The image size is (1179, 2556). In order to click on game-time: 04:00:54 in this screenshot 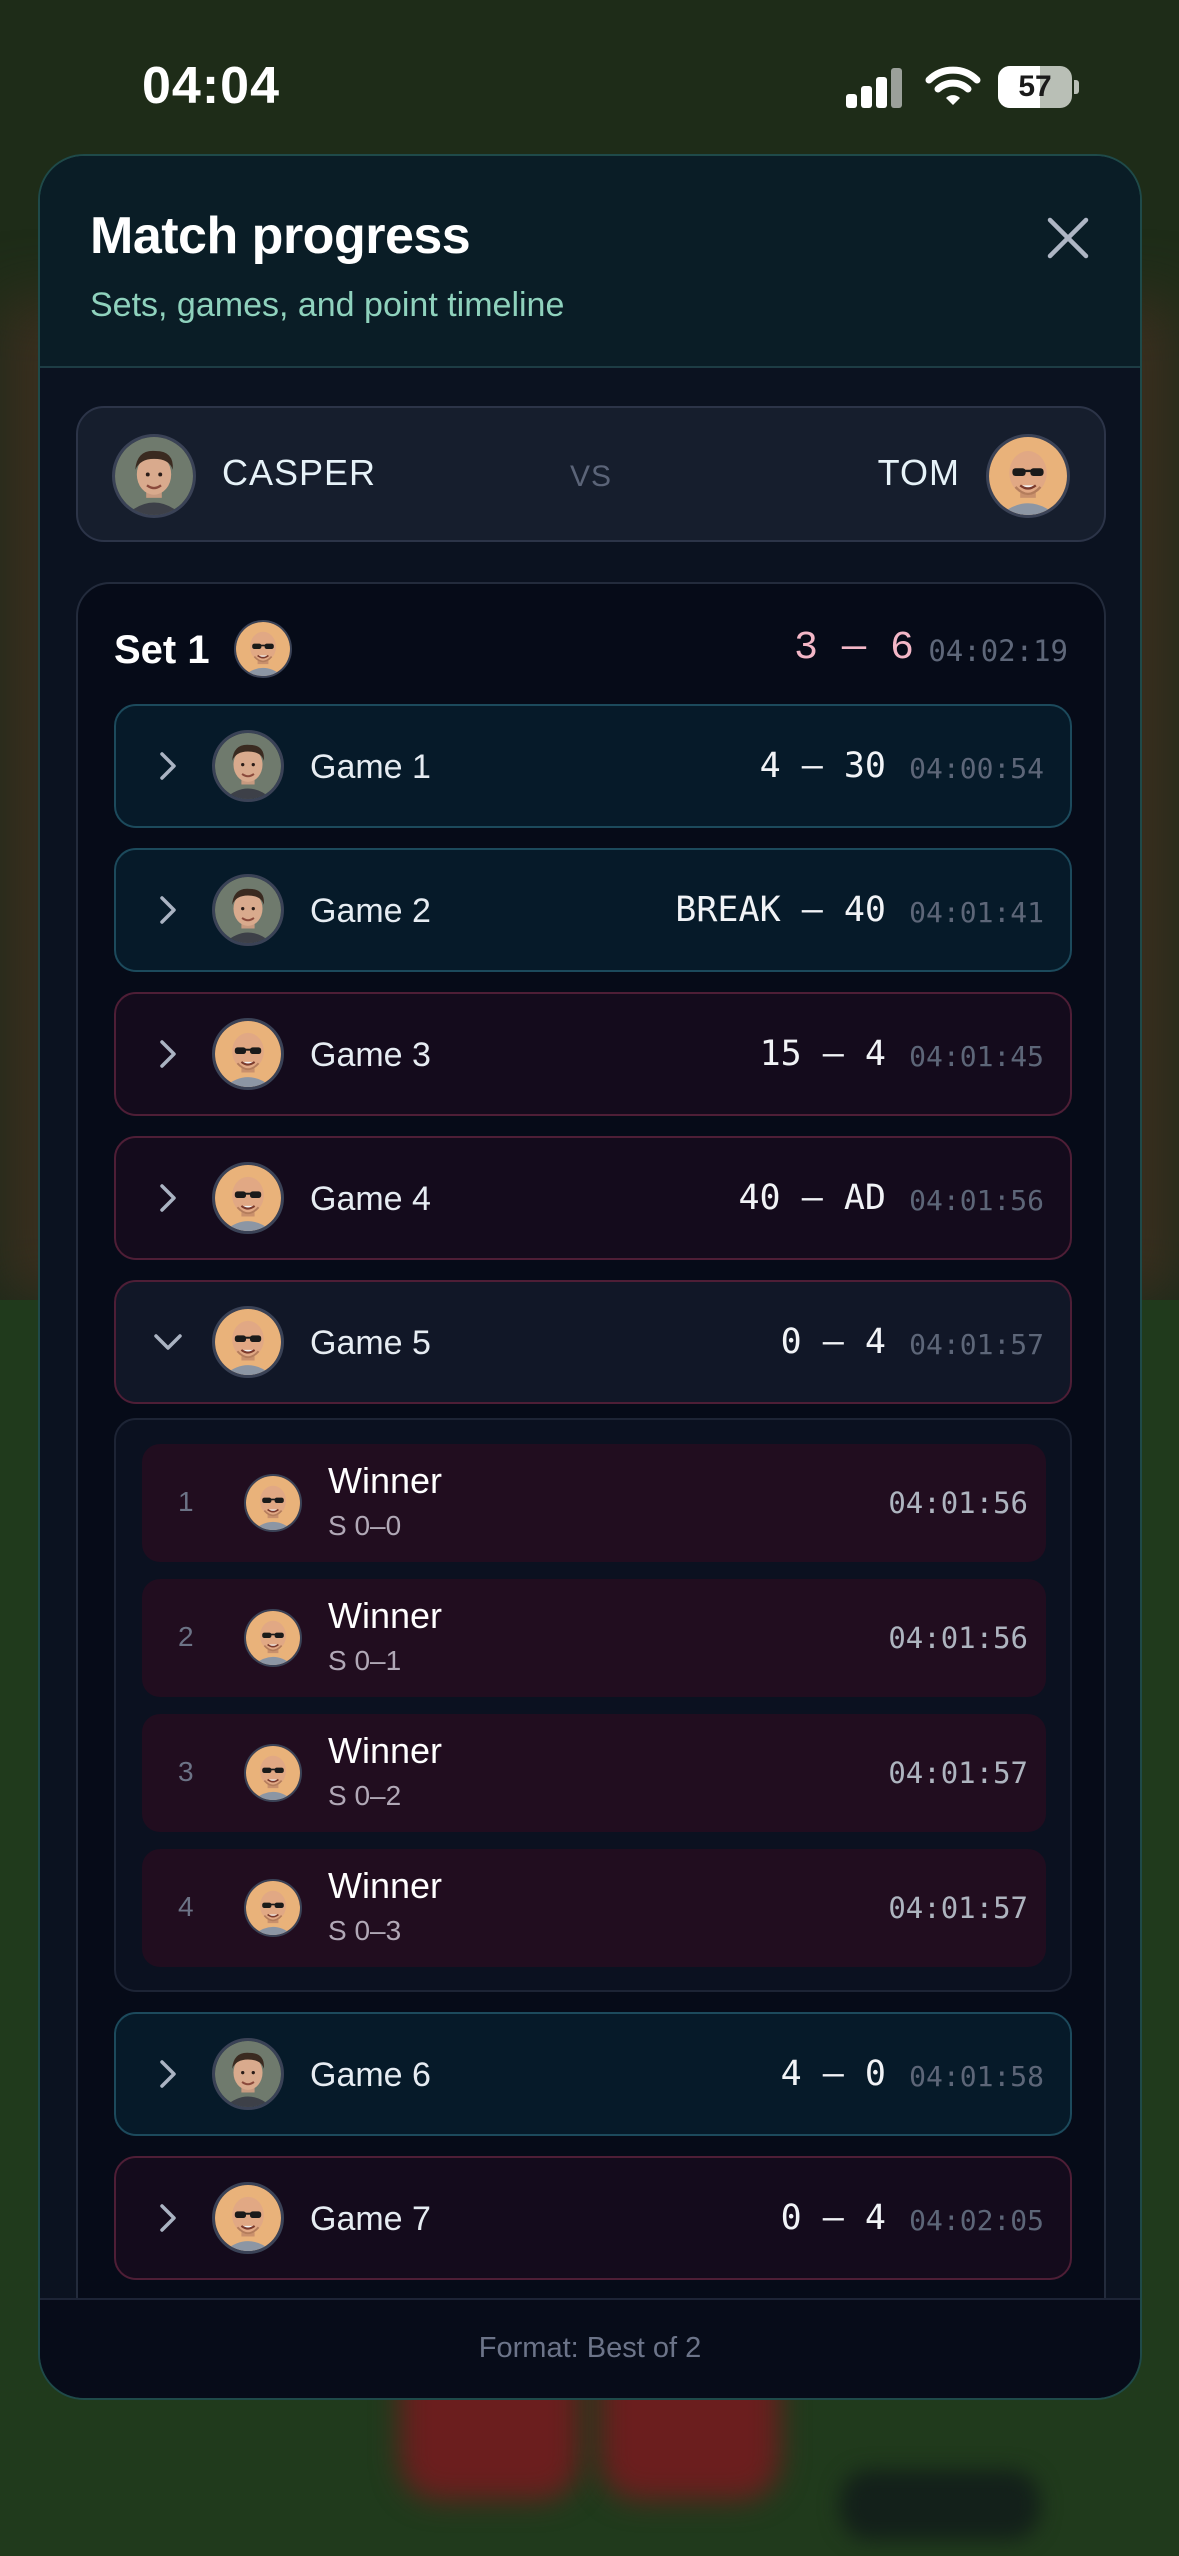, I will do `click(976, 768)`.